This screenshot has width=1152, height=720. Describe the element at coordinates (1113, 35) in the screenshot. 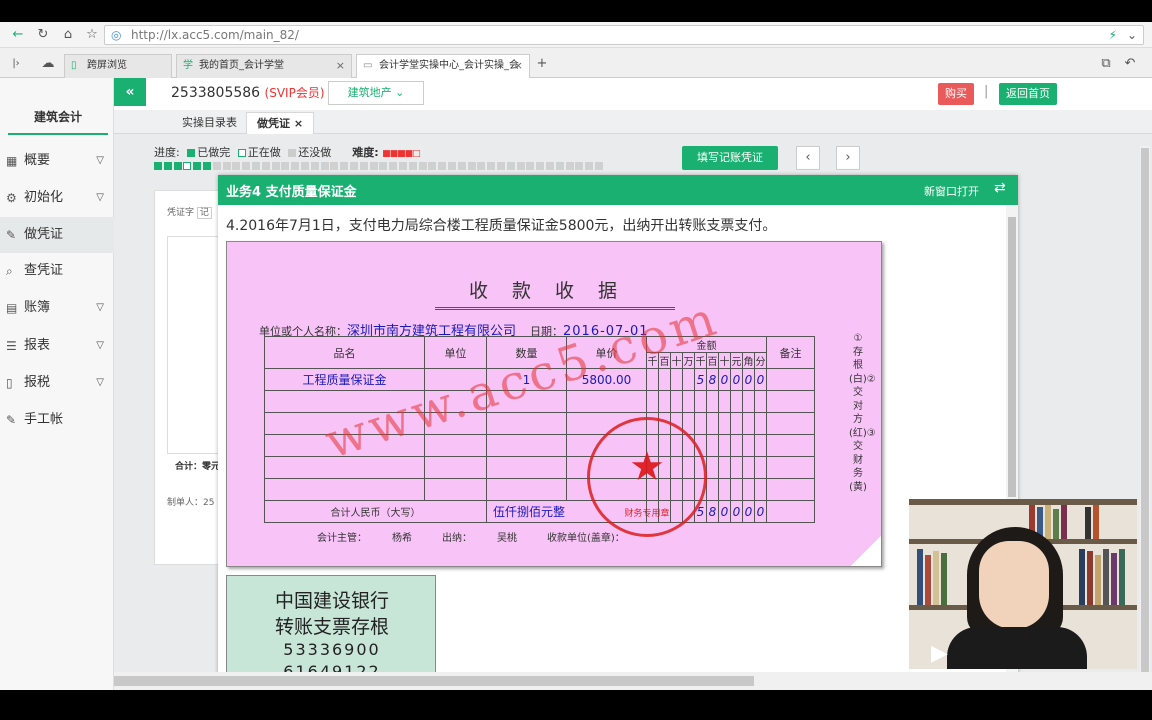

I see `extension-icon: ⚡` at that location.